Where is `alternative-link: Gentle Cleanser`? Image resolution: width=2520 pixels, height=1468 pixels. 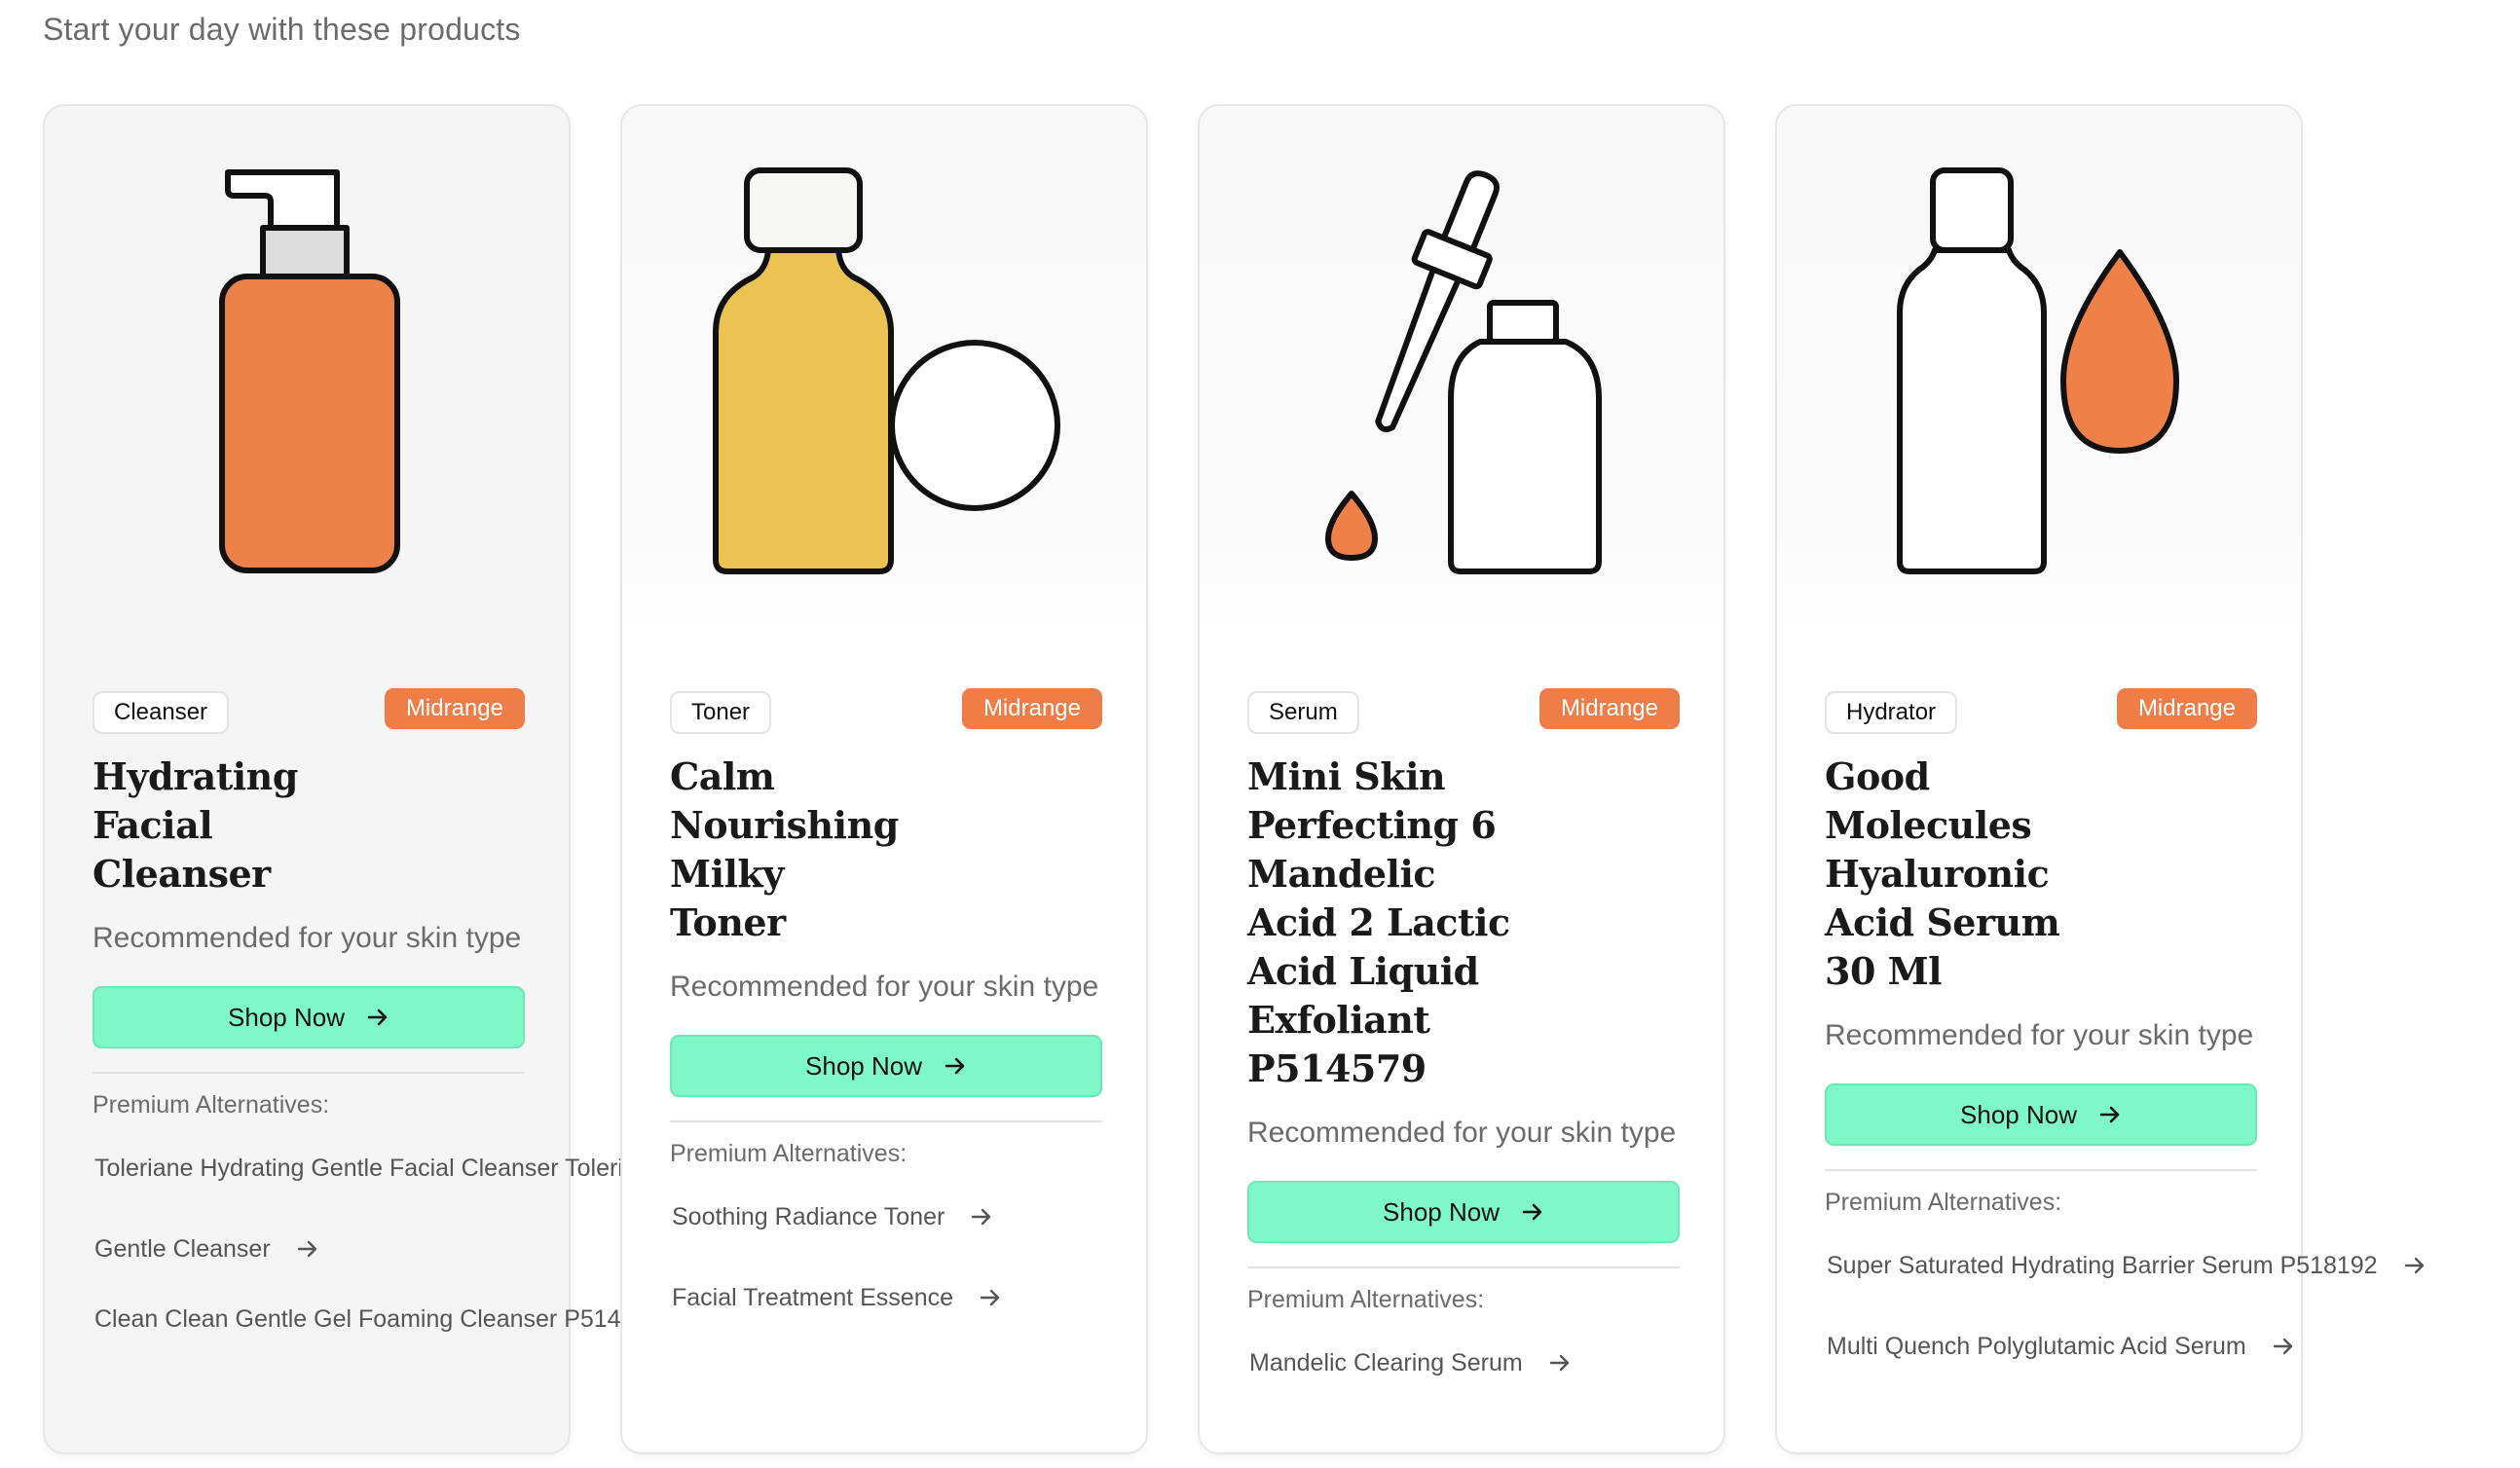
alternative-link: Gentle Cleanser is located at coordinates (359, 1249).